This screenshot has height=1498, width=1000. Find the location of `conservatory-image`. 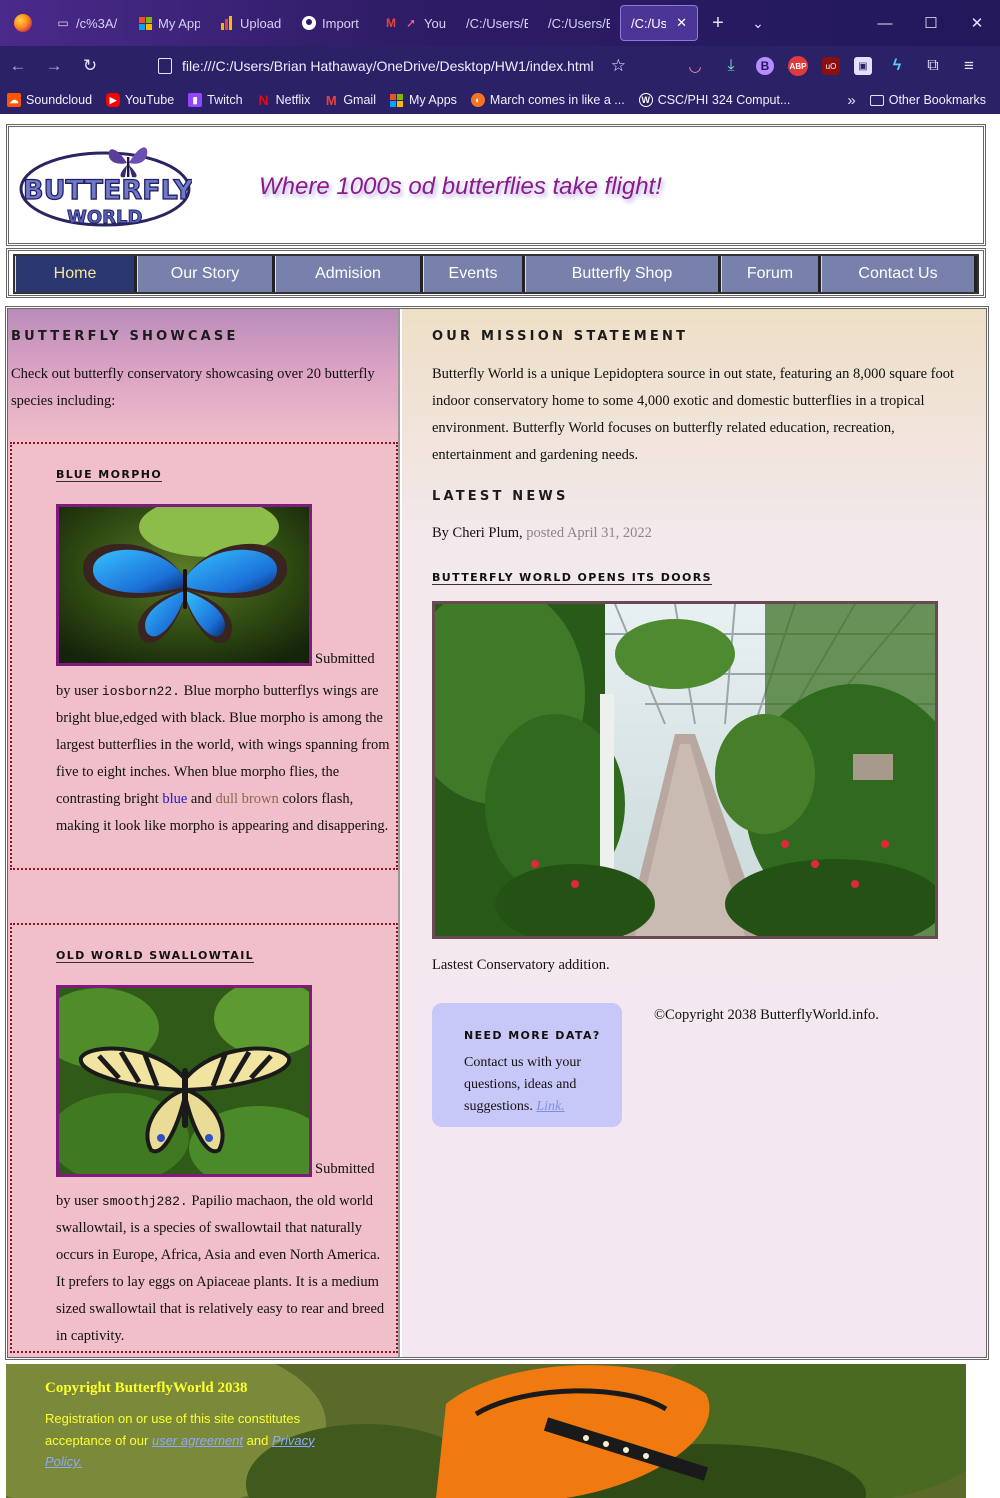

conservatory-image is located at coordinates (685, 770).